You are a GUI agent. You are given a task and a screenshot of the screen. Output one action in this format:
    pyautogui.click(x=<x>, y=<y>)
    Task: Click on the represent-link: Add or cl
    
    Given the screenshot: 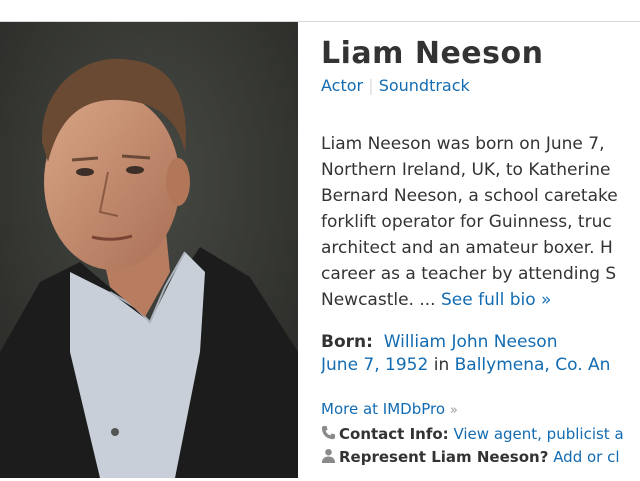 What is the action you would take?
    pyautogui.click(x=586, y=457)
    